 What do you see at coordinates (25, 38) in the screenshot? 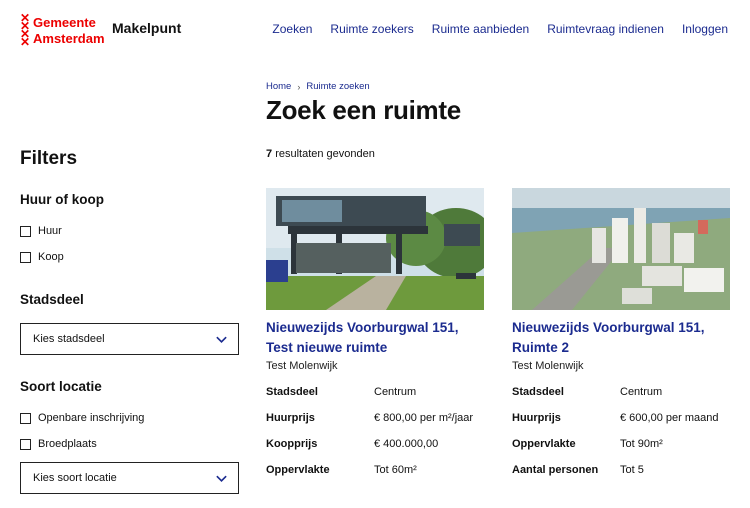
I see `andreas-cross-icon: ✕ ✕` at bounding box center [25, 38].